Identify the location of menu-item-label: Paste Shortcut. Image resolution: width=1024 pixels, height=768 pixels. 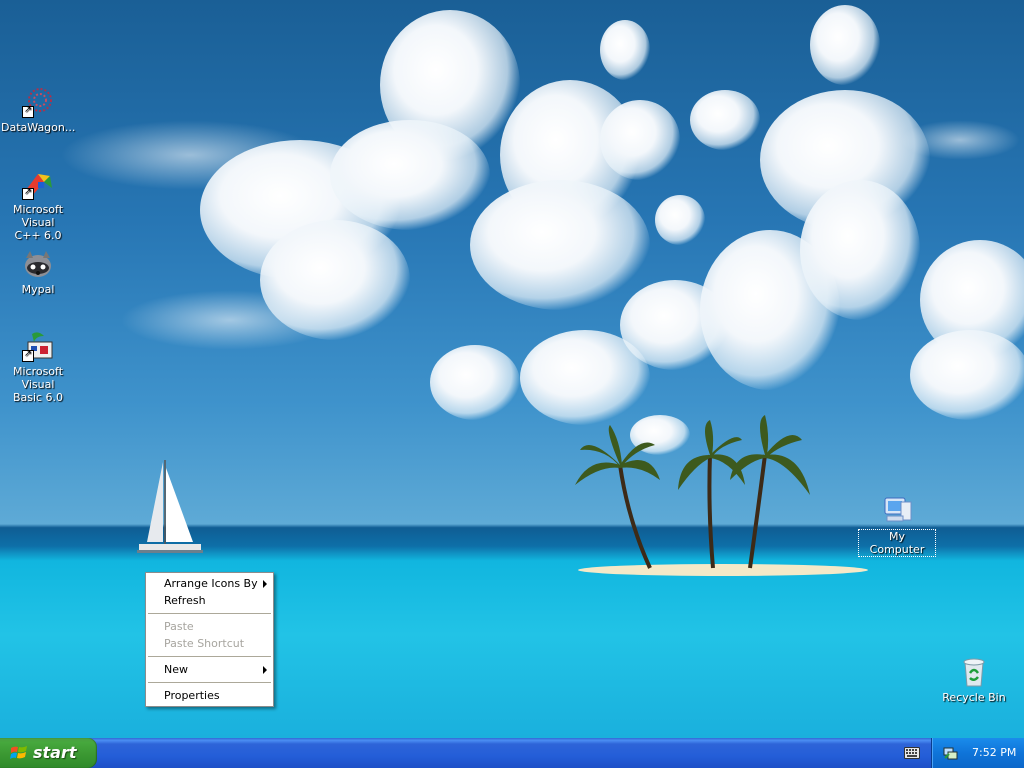
(204, 643).